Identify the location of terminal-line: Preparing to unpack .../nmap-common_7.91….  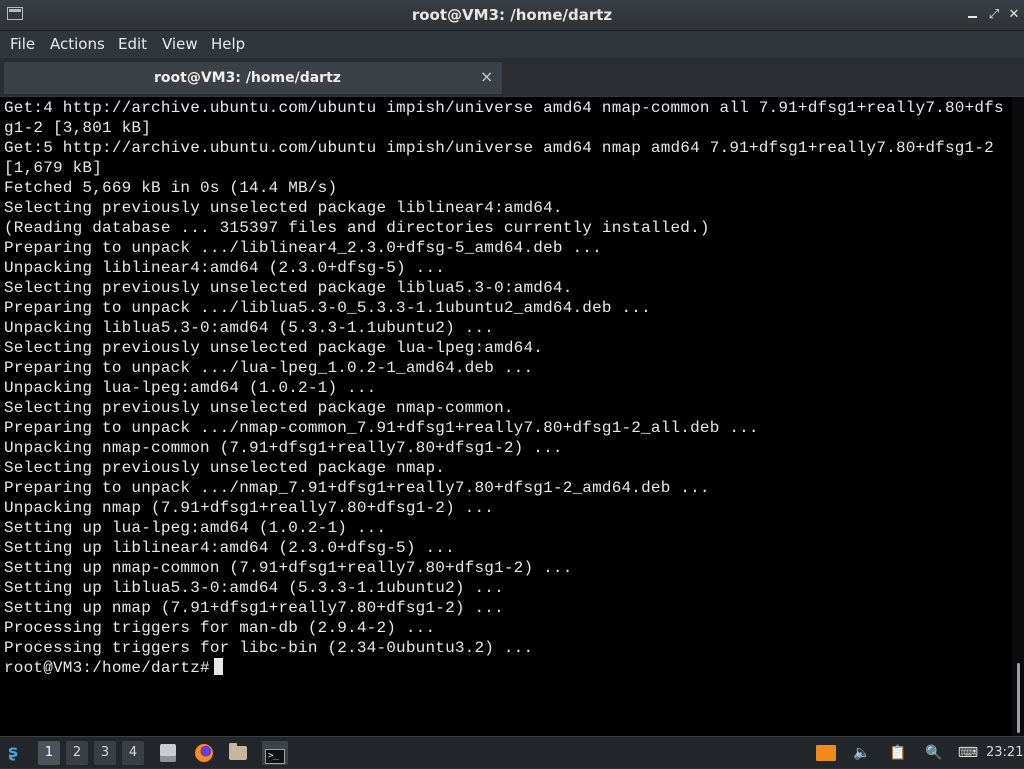
(381, 428).